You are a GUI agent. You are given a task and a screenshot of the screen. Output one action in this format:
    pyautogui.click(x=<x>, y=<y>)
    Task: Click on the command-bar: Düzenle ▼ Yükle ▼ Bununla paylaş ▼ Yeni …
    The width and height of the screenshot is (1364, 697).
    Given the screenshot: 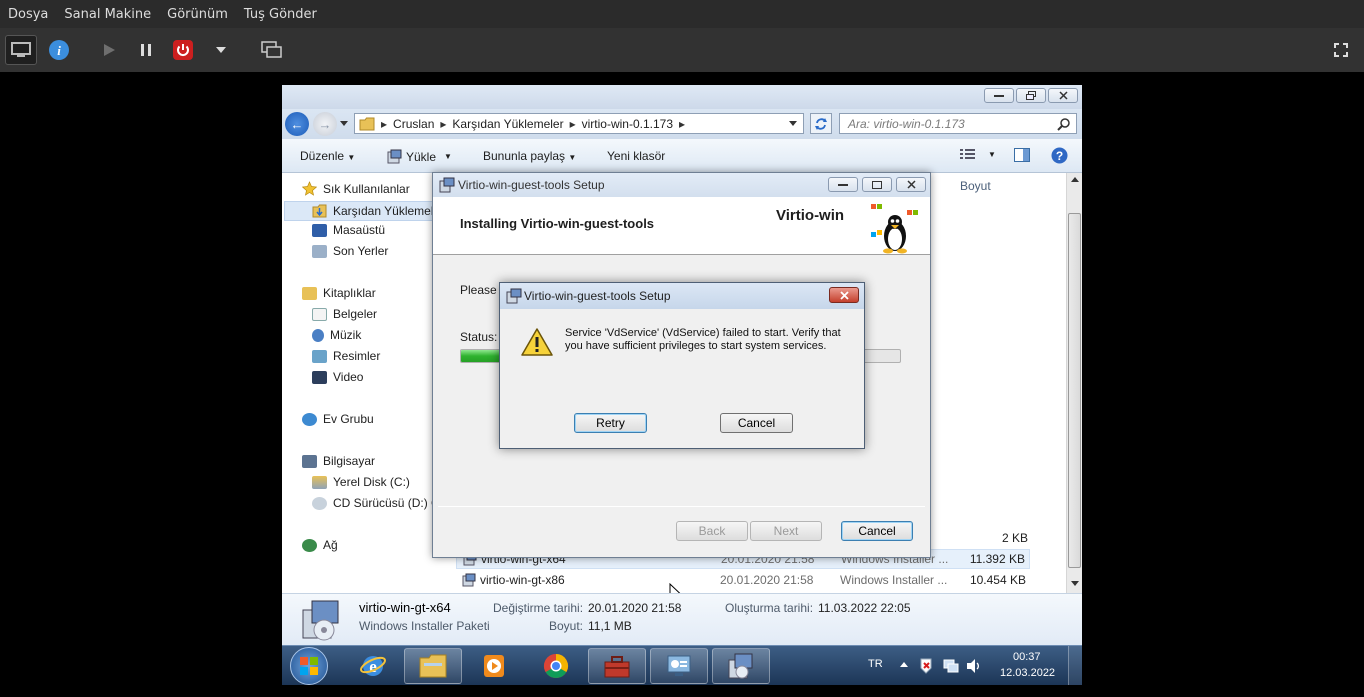 What is the action you would take?
    pyautogui.click(x=682, y=156)
    